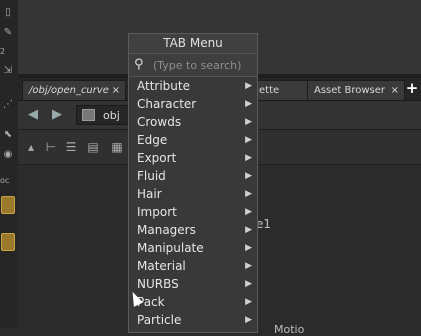 The image size is (421, 336). Describe the element at coordinates (193, 140) in the screenshot. I see `menu-item-edge: Edge ▶` at that location.